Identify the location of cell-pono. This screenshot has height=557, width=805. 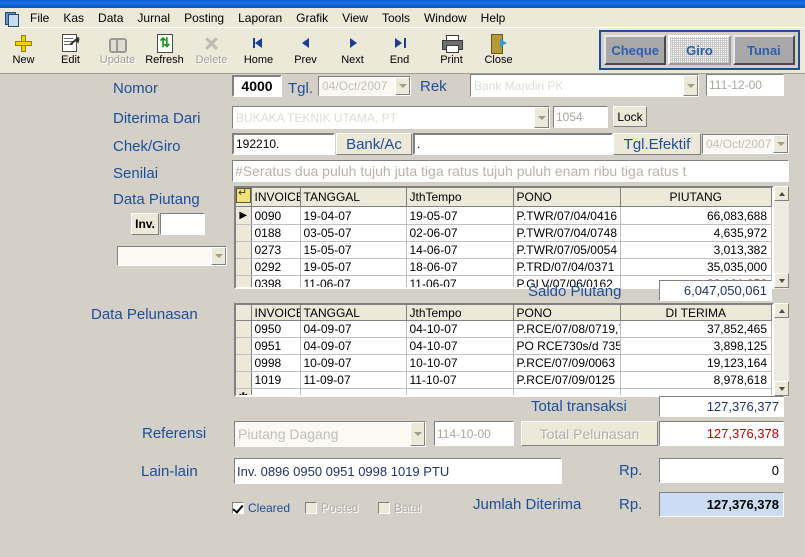
(567, 391).